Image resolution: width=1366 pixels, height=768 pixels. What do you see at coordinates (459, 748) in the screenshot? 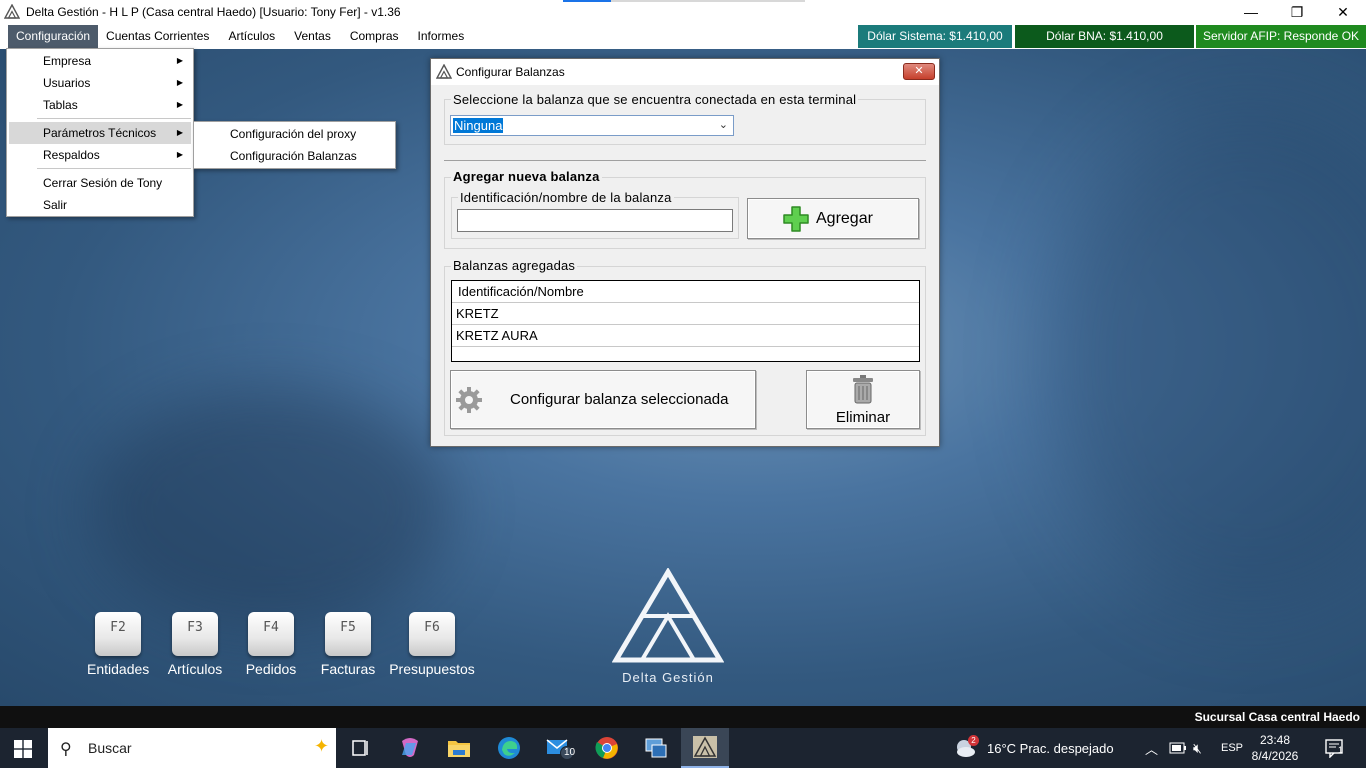
I see `file-explorer-icon` at bounding box center [459, 748].